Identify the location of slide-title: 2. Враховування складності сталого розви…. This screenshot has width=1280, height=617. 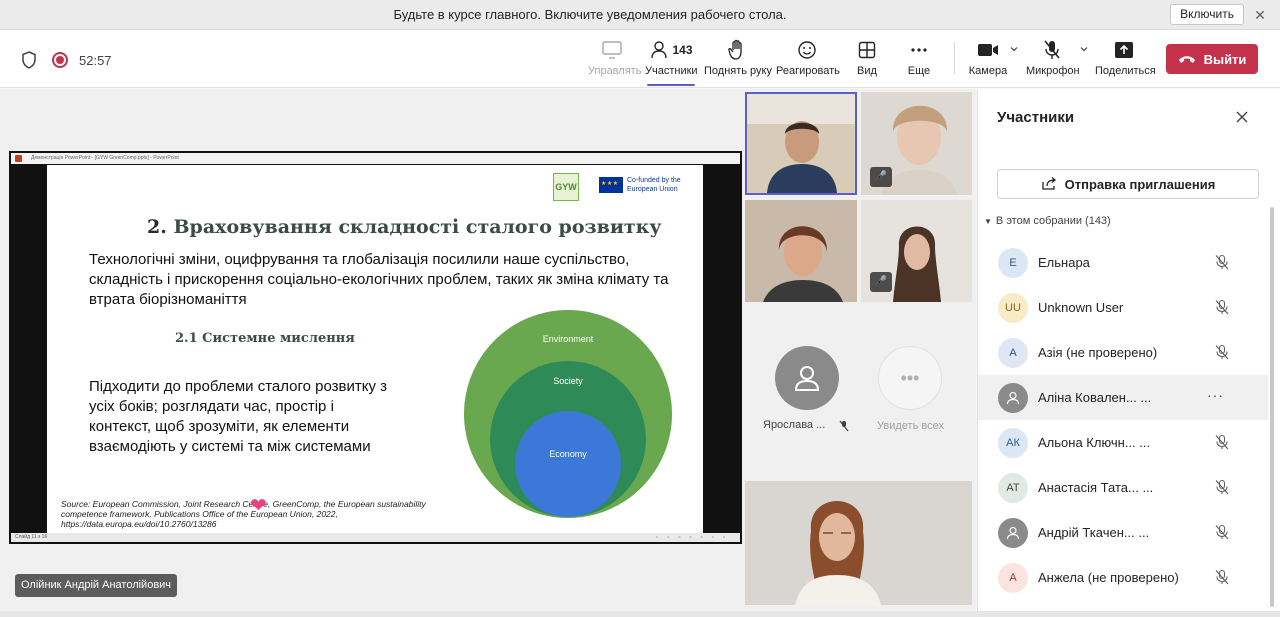
(404, 227).